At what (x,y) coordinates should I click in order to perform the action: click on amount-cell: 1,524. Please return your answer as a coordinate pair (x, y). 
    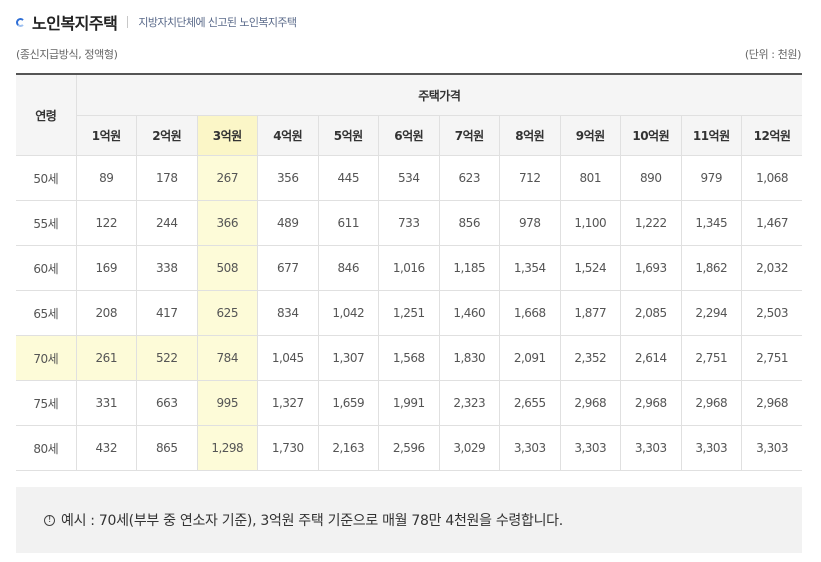
    Looking at the image, I should click on (590, 268).